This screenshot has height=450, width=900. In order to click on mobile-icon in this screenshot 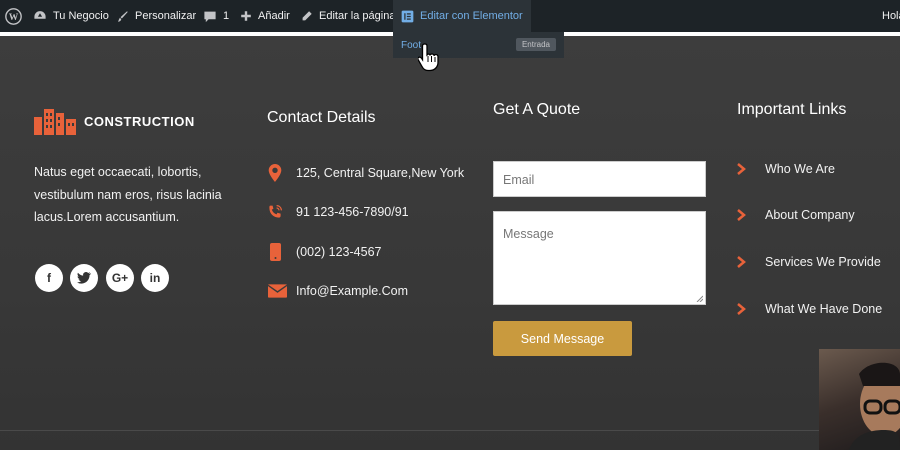, I will do `click(275, 252)`.